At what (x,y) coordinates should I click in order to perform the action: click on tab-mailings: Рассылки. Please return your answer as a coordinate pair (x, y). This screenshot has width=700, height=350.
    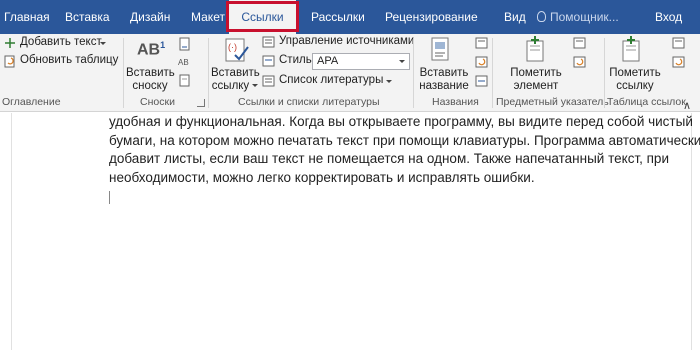
    Looking at the image, I should click on (338, 17).